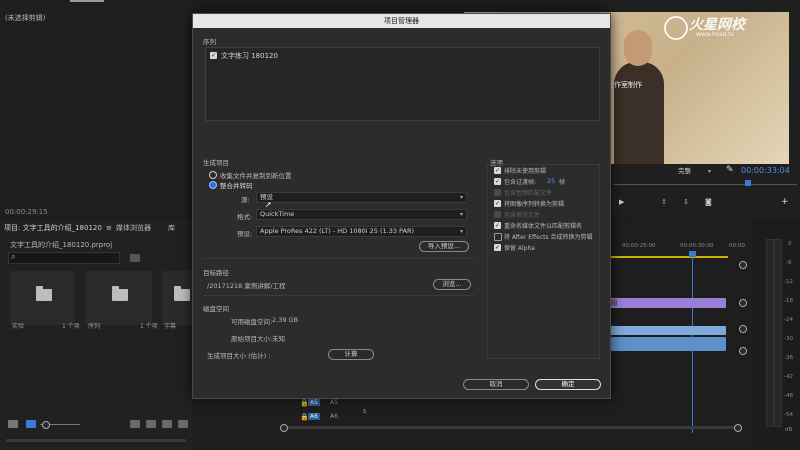 The width and height of the screenshot is (800, 450). I want to click on option-checkbox-image-seq: ✓, so click(497, 203).